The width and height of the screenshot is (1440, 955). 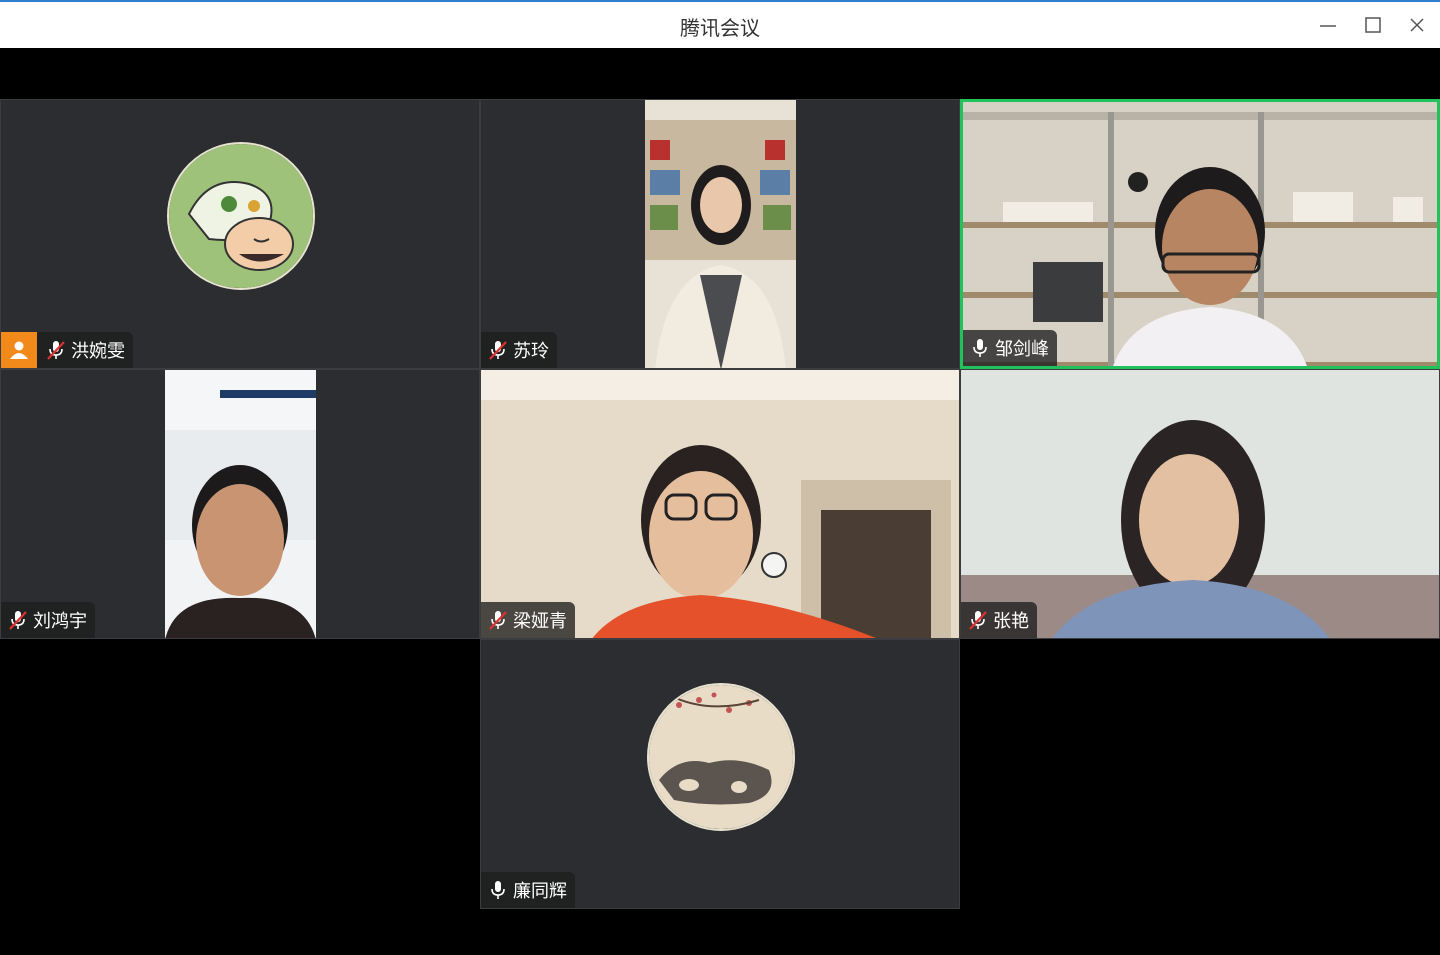 What do you see at coordinates (540, 891) in the screenshot?
I see `participant-name: 廉同辉` at bounding box center [540, 891].